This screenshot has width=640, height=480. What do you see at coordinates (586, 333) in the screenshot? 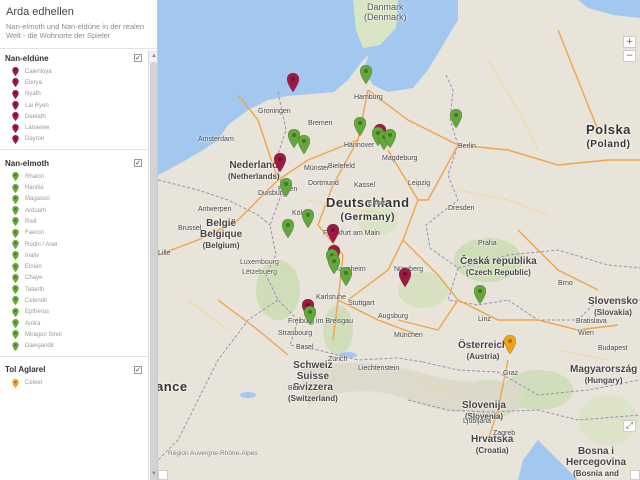
I see `city-label: Wien` at bounding box center [586, 333].